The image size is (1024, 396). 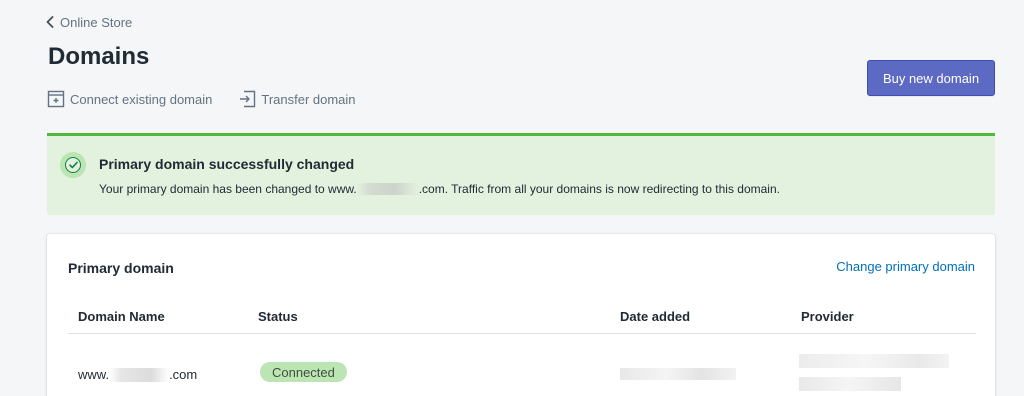 I want to click on column-header-status: Status, so click(x=278, y=316).